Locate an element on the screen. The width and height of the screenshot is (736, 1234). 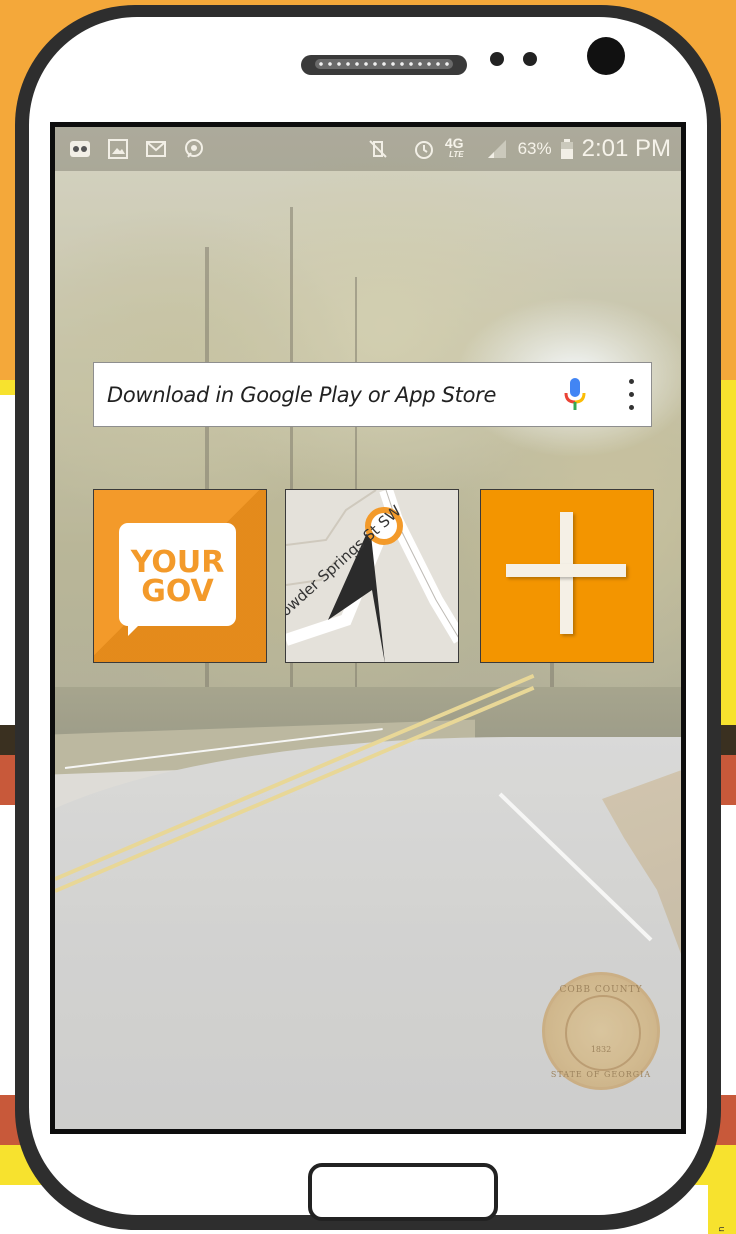
battery-icon is located at coordinates (567, 149).